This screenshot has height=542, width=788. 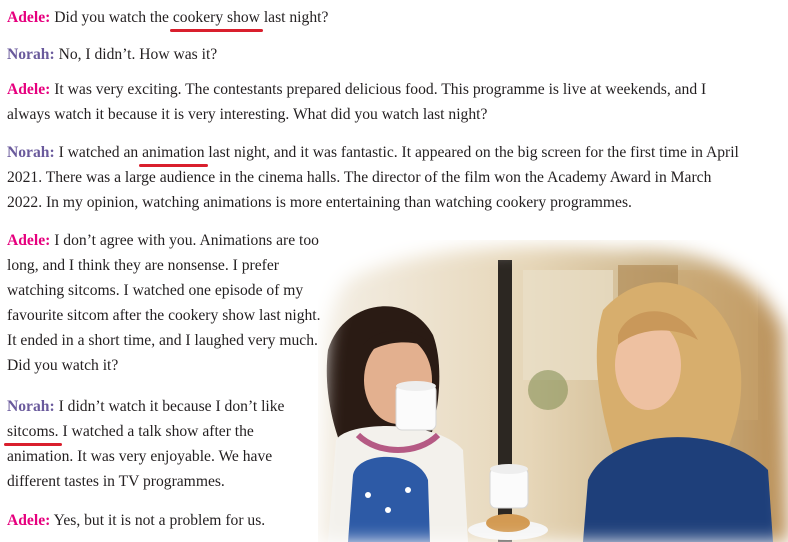 I want to click on highlight-cookery-show: cookery show, so click(x=216, y=18).